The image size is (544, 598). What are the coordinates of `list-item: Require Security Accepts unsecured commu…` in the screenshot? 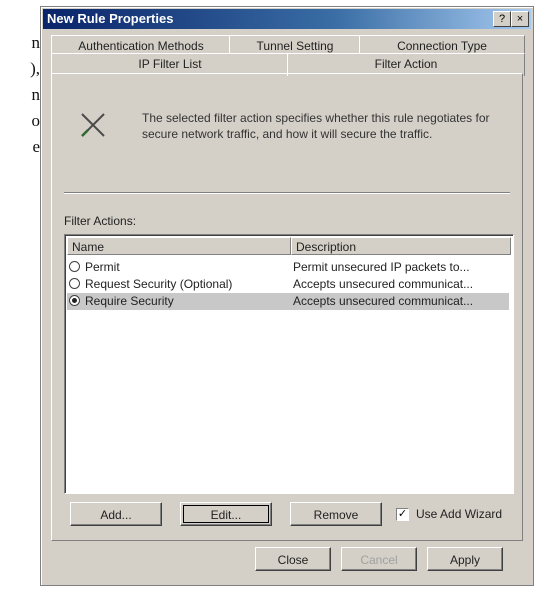 It's located at (288, 301).